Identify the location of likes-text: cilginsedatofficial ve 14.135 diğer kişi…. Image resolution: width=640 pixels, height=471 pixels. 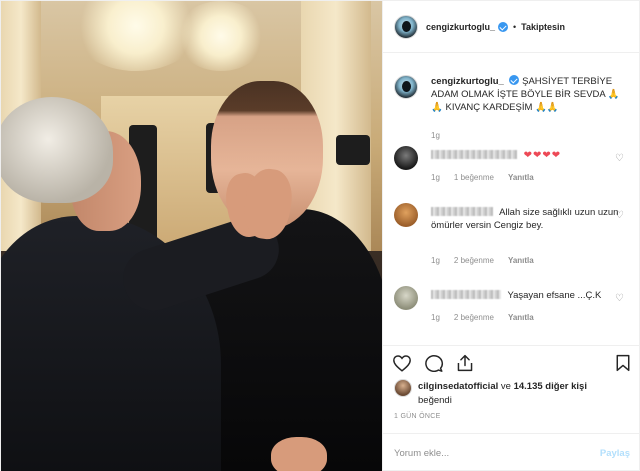
(525, 394).